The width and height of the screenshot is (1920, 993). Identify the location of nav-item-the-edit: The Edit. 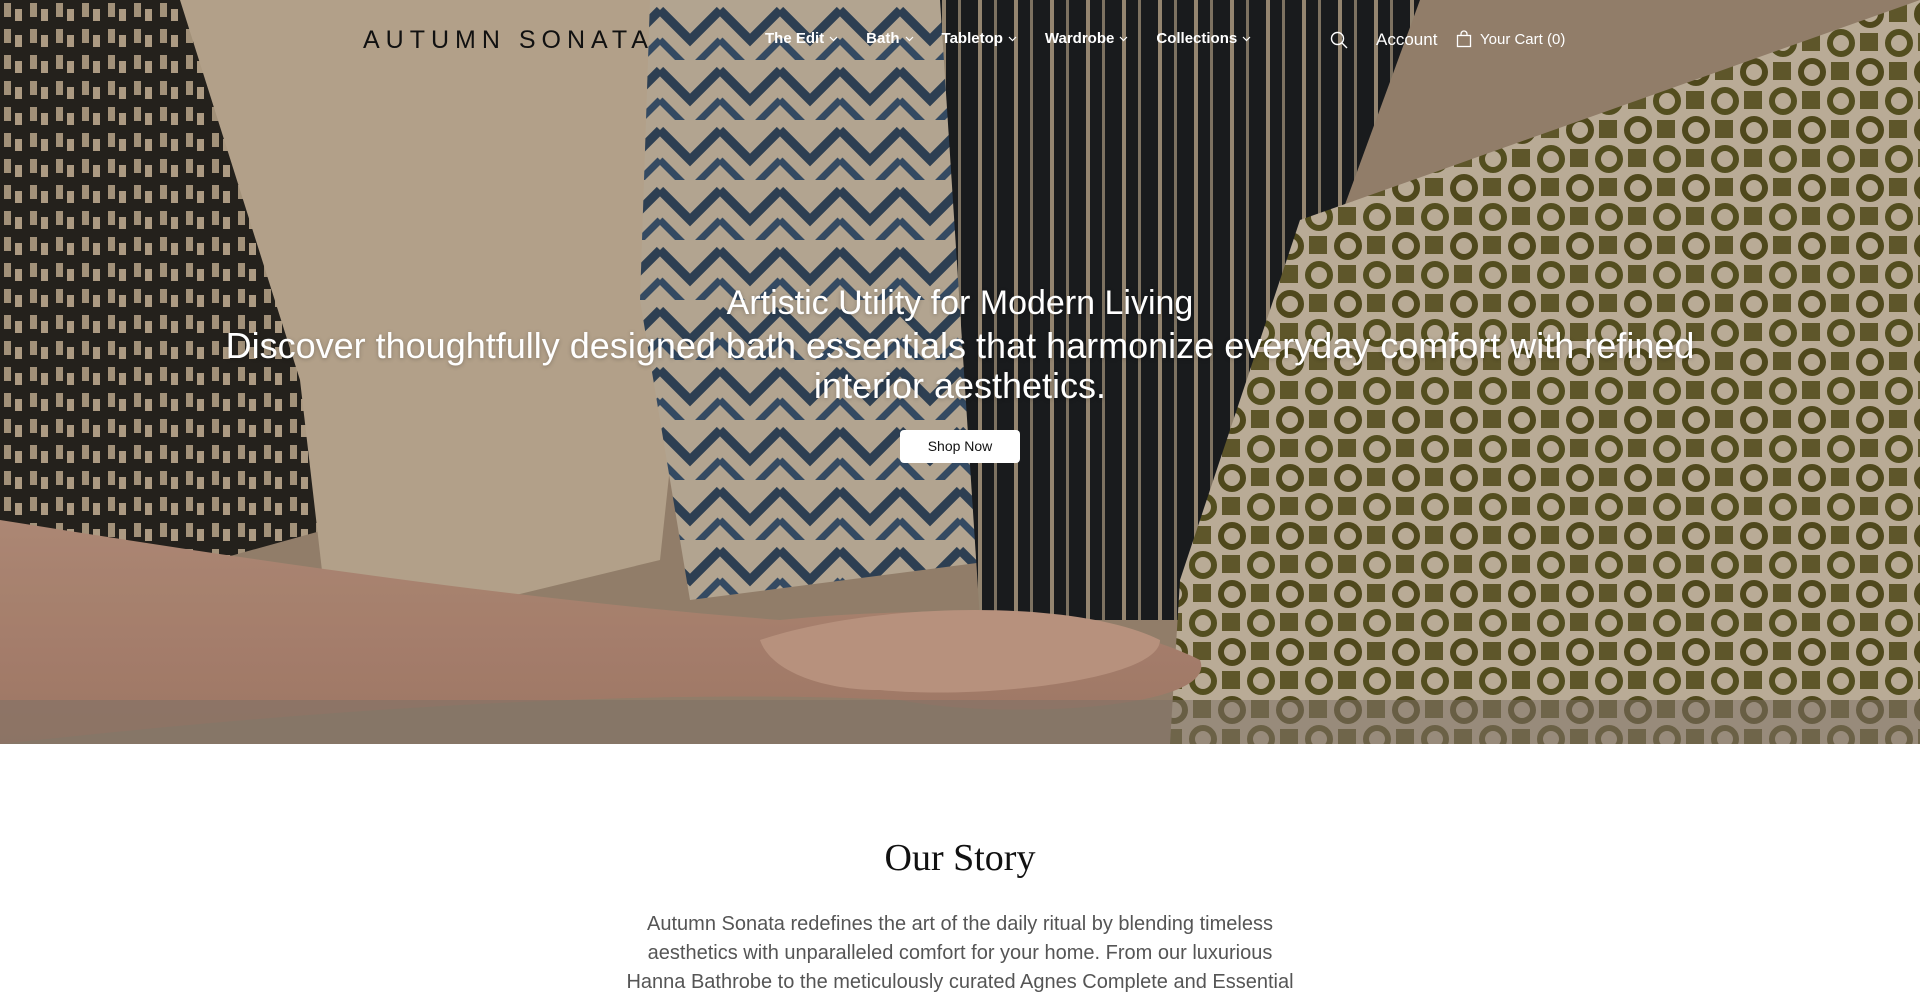
(801, 38).